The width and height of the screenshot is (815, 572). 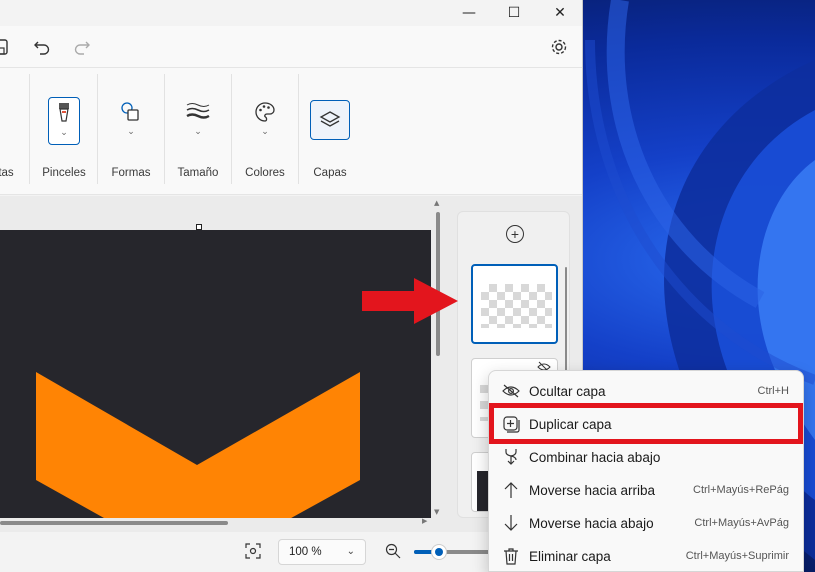 I want to click on transparency-checker, so click(x=516, y=306).